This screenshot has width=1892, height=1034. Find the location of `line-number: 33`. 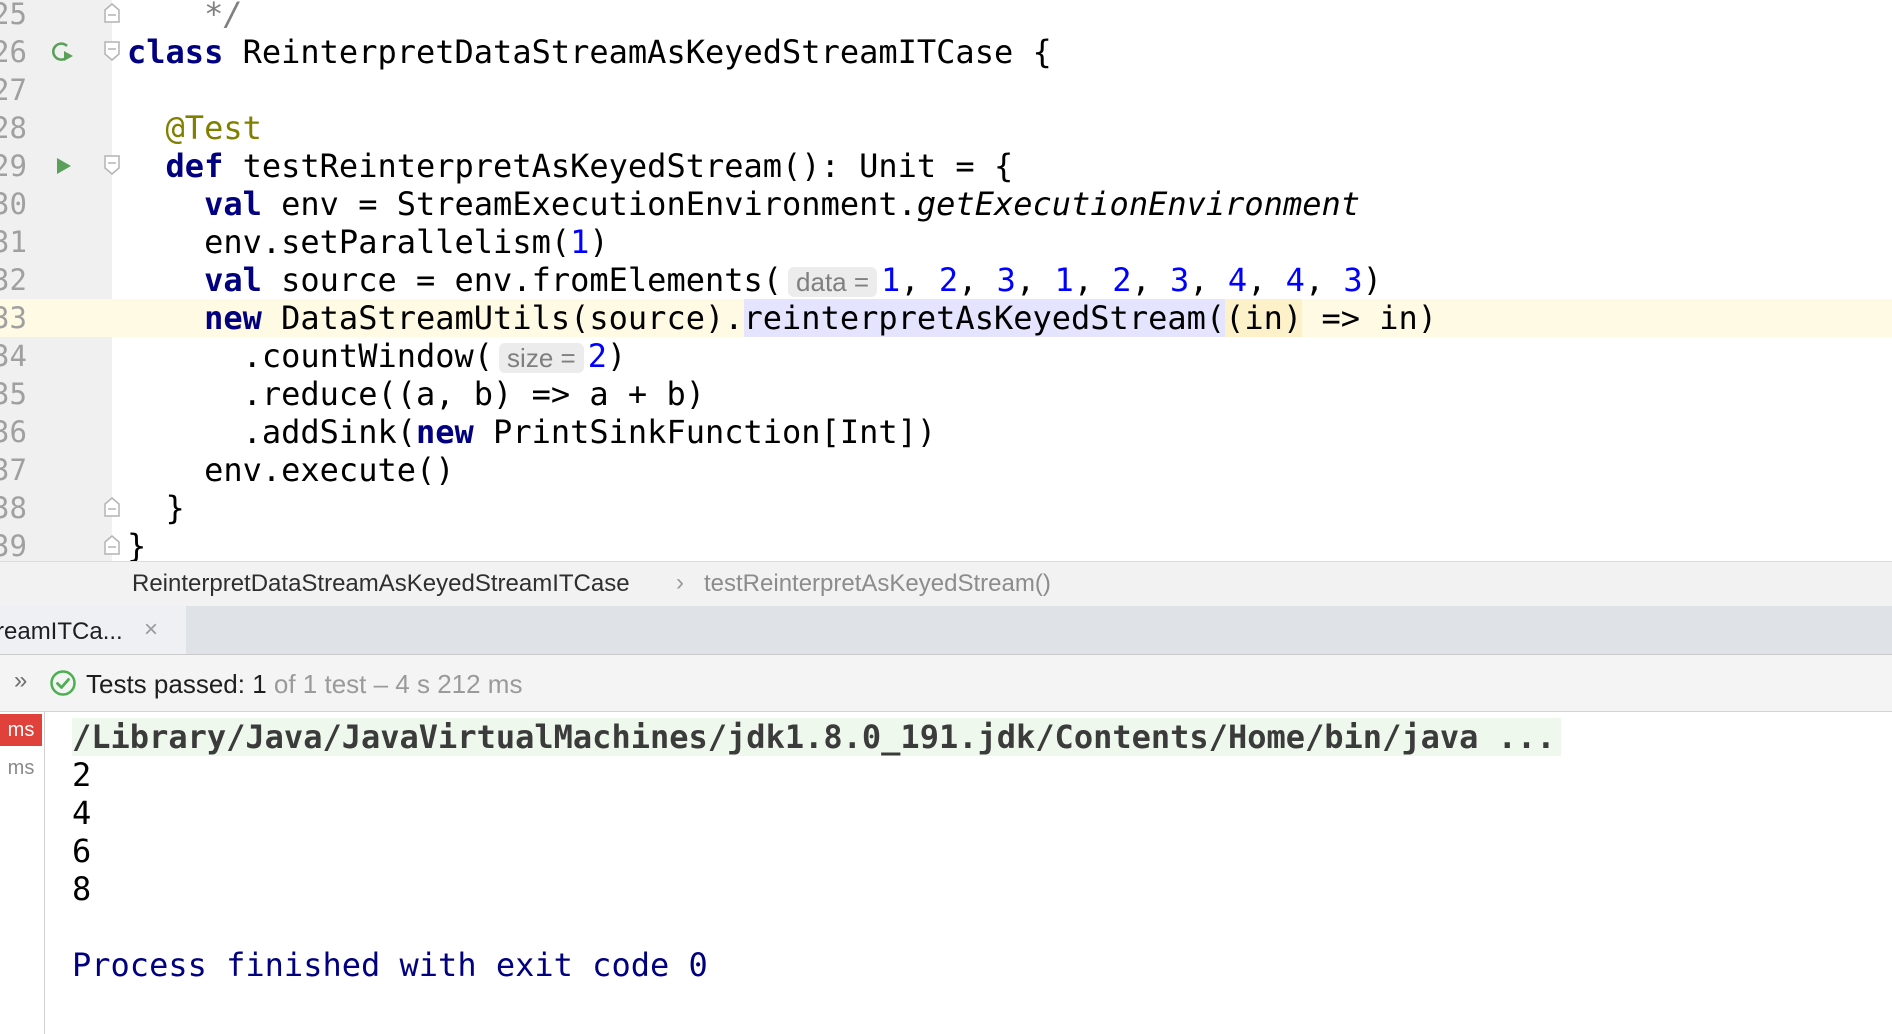

line-number: 33 is located at coordinates (20, 318).